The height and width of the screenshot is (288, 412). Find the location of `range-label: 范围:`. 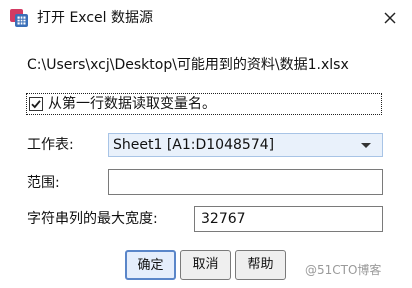

range-label: 范围: is located at coordinates (43, 183).